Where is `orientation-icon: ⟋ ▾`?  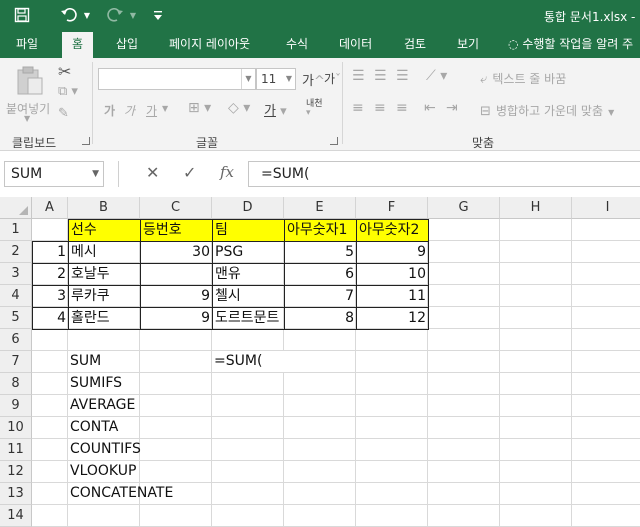
orientation-icon: ⟋ ▾ is located at coordinates (436, 76).